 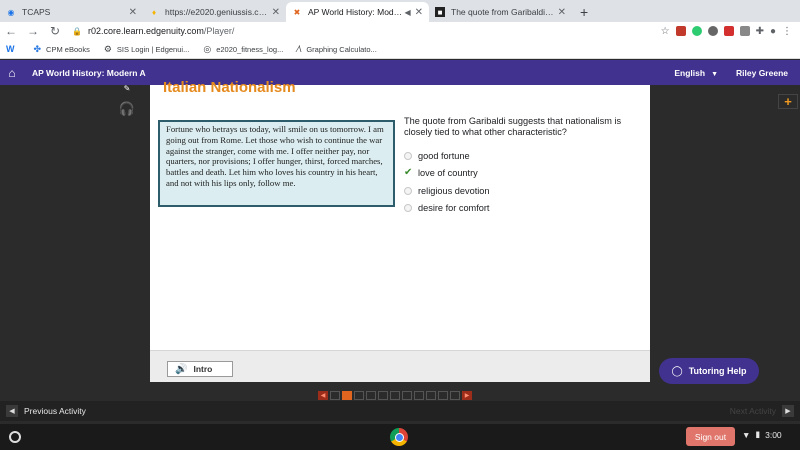 I want to click on language-label: English, so click(x=690, y=72).